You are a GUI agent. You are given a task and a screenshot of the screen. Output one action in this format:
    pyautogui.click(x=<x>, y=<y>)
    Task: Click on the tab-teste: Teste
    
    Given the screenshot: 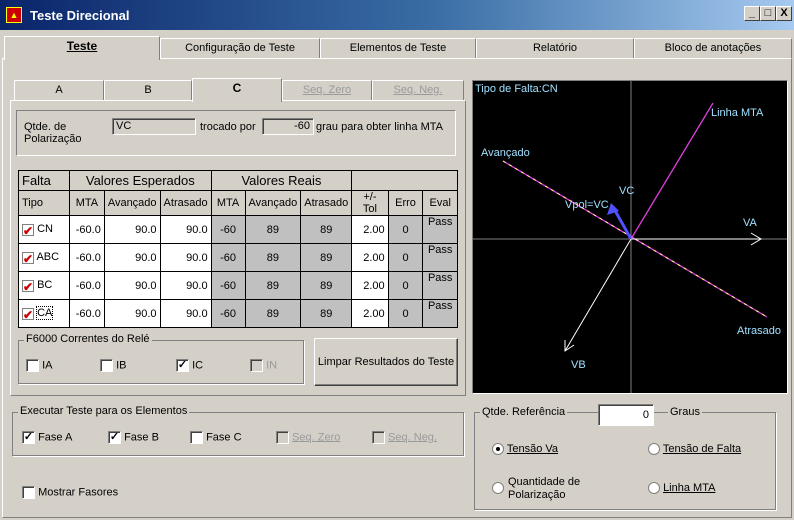 What is the action you would take?
    pyautogui.click(x=82, y=48)
    